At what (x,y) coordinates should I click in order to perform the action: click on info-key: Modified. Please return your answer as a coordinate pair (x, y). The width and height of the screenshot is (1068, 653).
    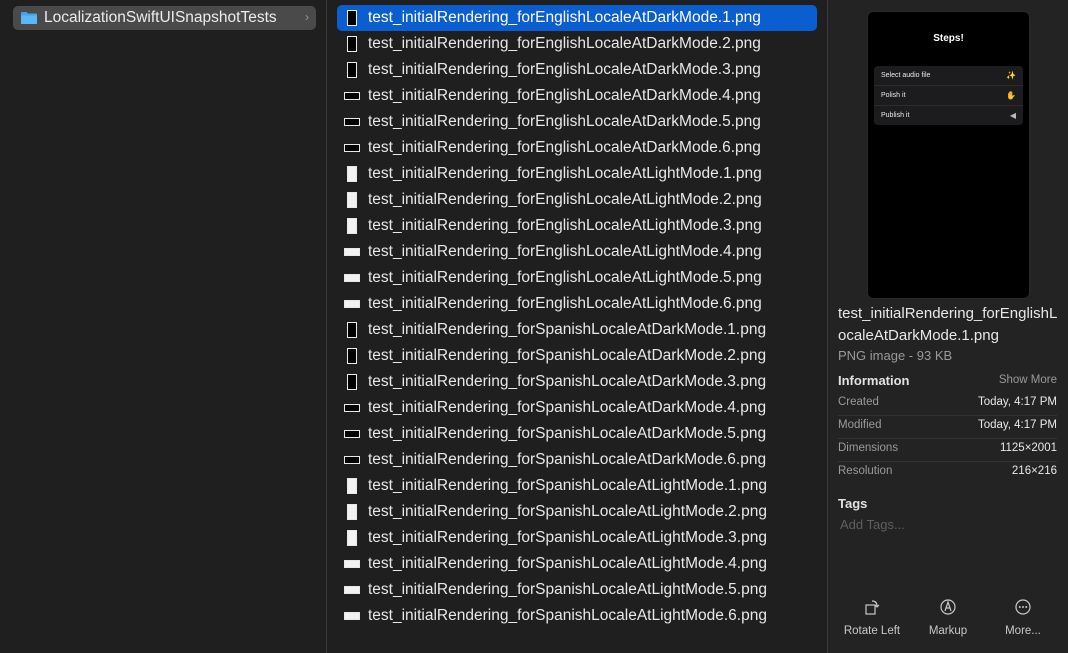
    Looking at the image, I should click on (860, 425).